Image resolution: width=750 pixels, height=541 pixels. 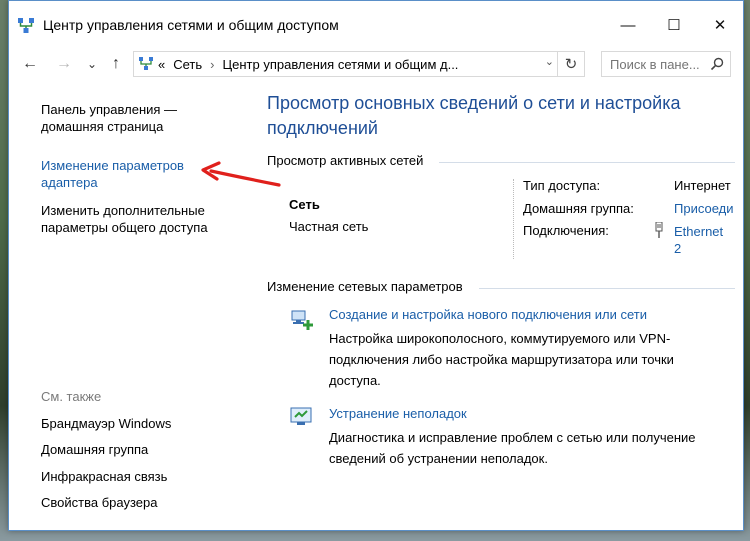 I want to click on close-button: ✕, so click(x=720, y=25).